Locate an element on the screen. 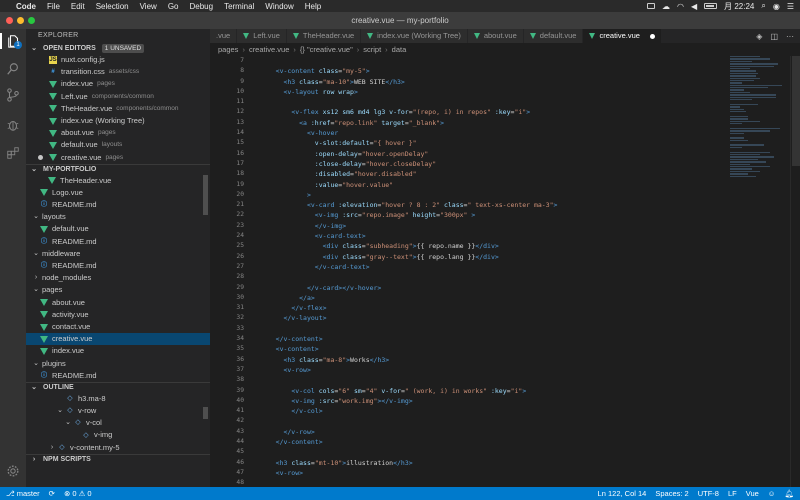 Image resolution: width=800 pixels, height=500 pixels. open-editor-item: about.vue pages is located at coordinates (118, 133).